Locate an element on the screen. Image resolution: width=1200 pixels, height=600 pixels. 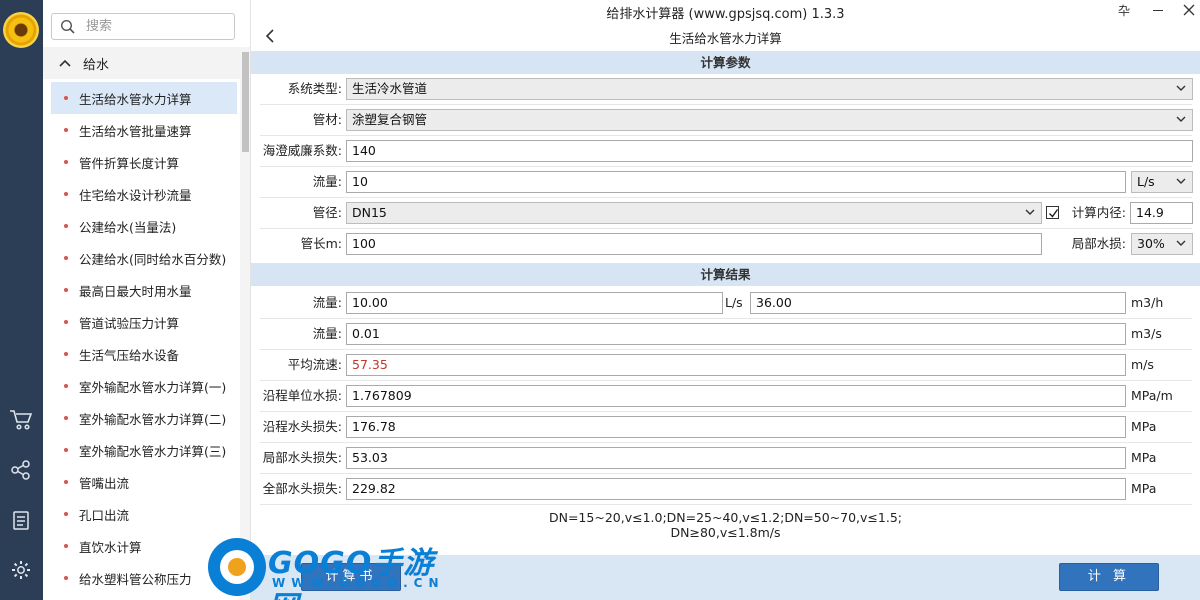
sidebar-item: 住宅给水设计秒流量 is located at coordinates (144, 194).